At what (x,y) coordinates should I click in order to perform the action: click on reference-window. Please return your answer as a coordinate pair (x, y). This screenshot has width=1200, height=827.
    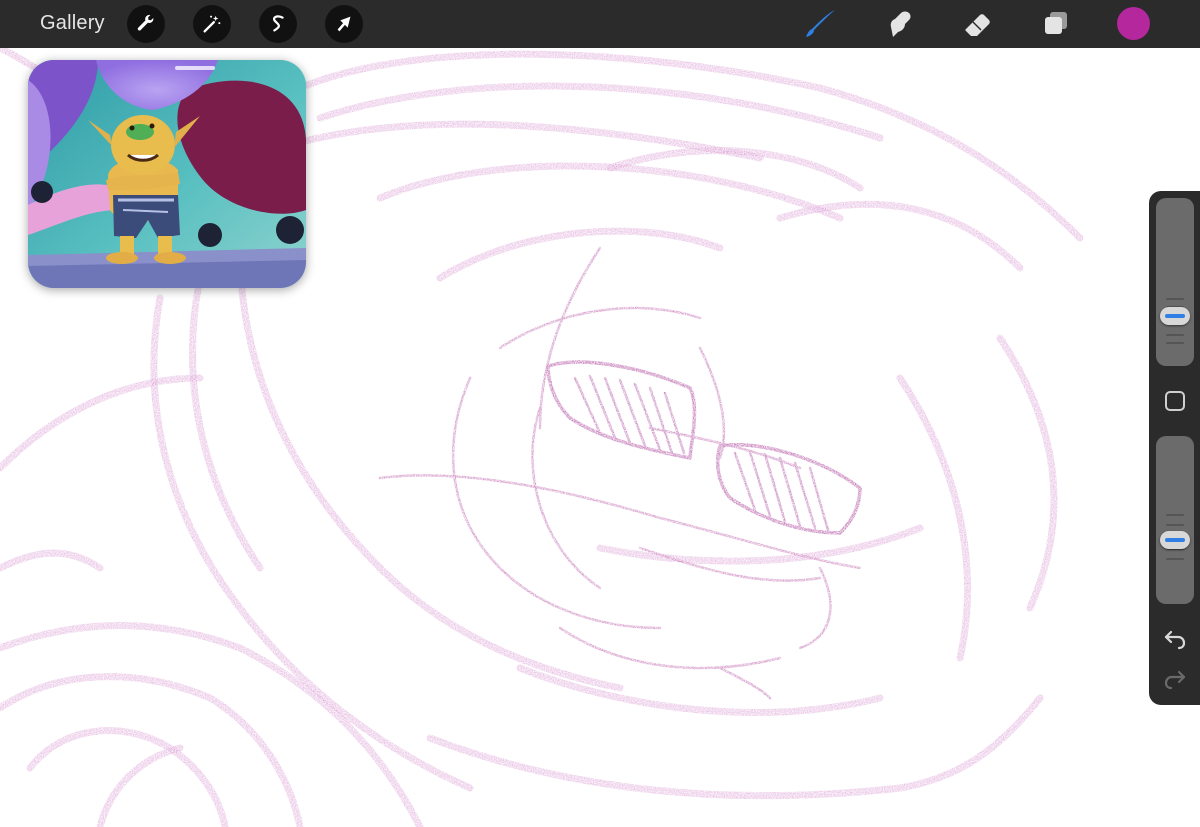
    Looking at the image, I should click on (167, 174).